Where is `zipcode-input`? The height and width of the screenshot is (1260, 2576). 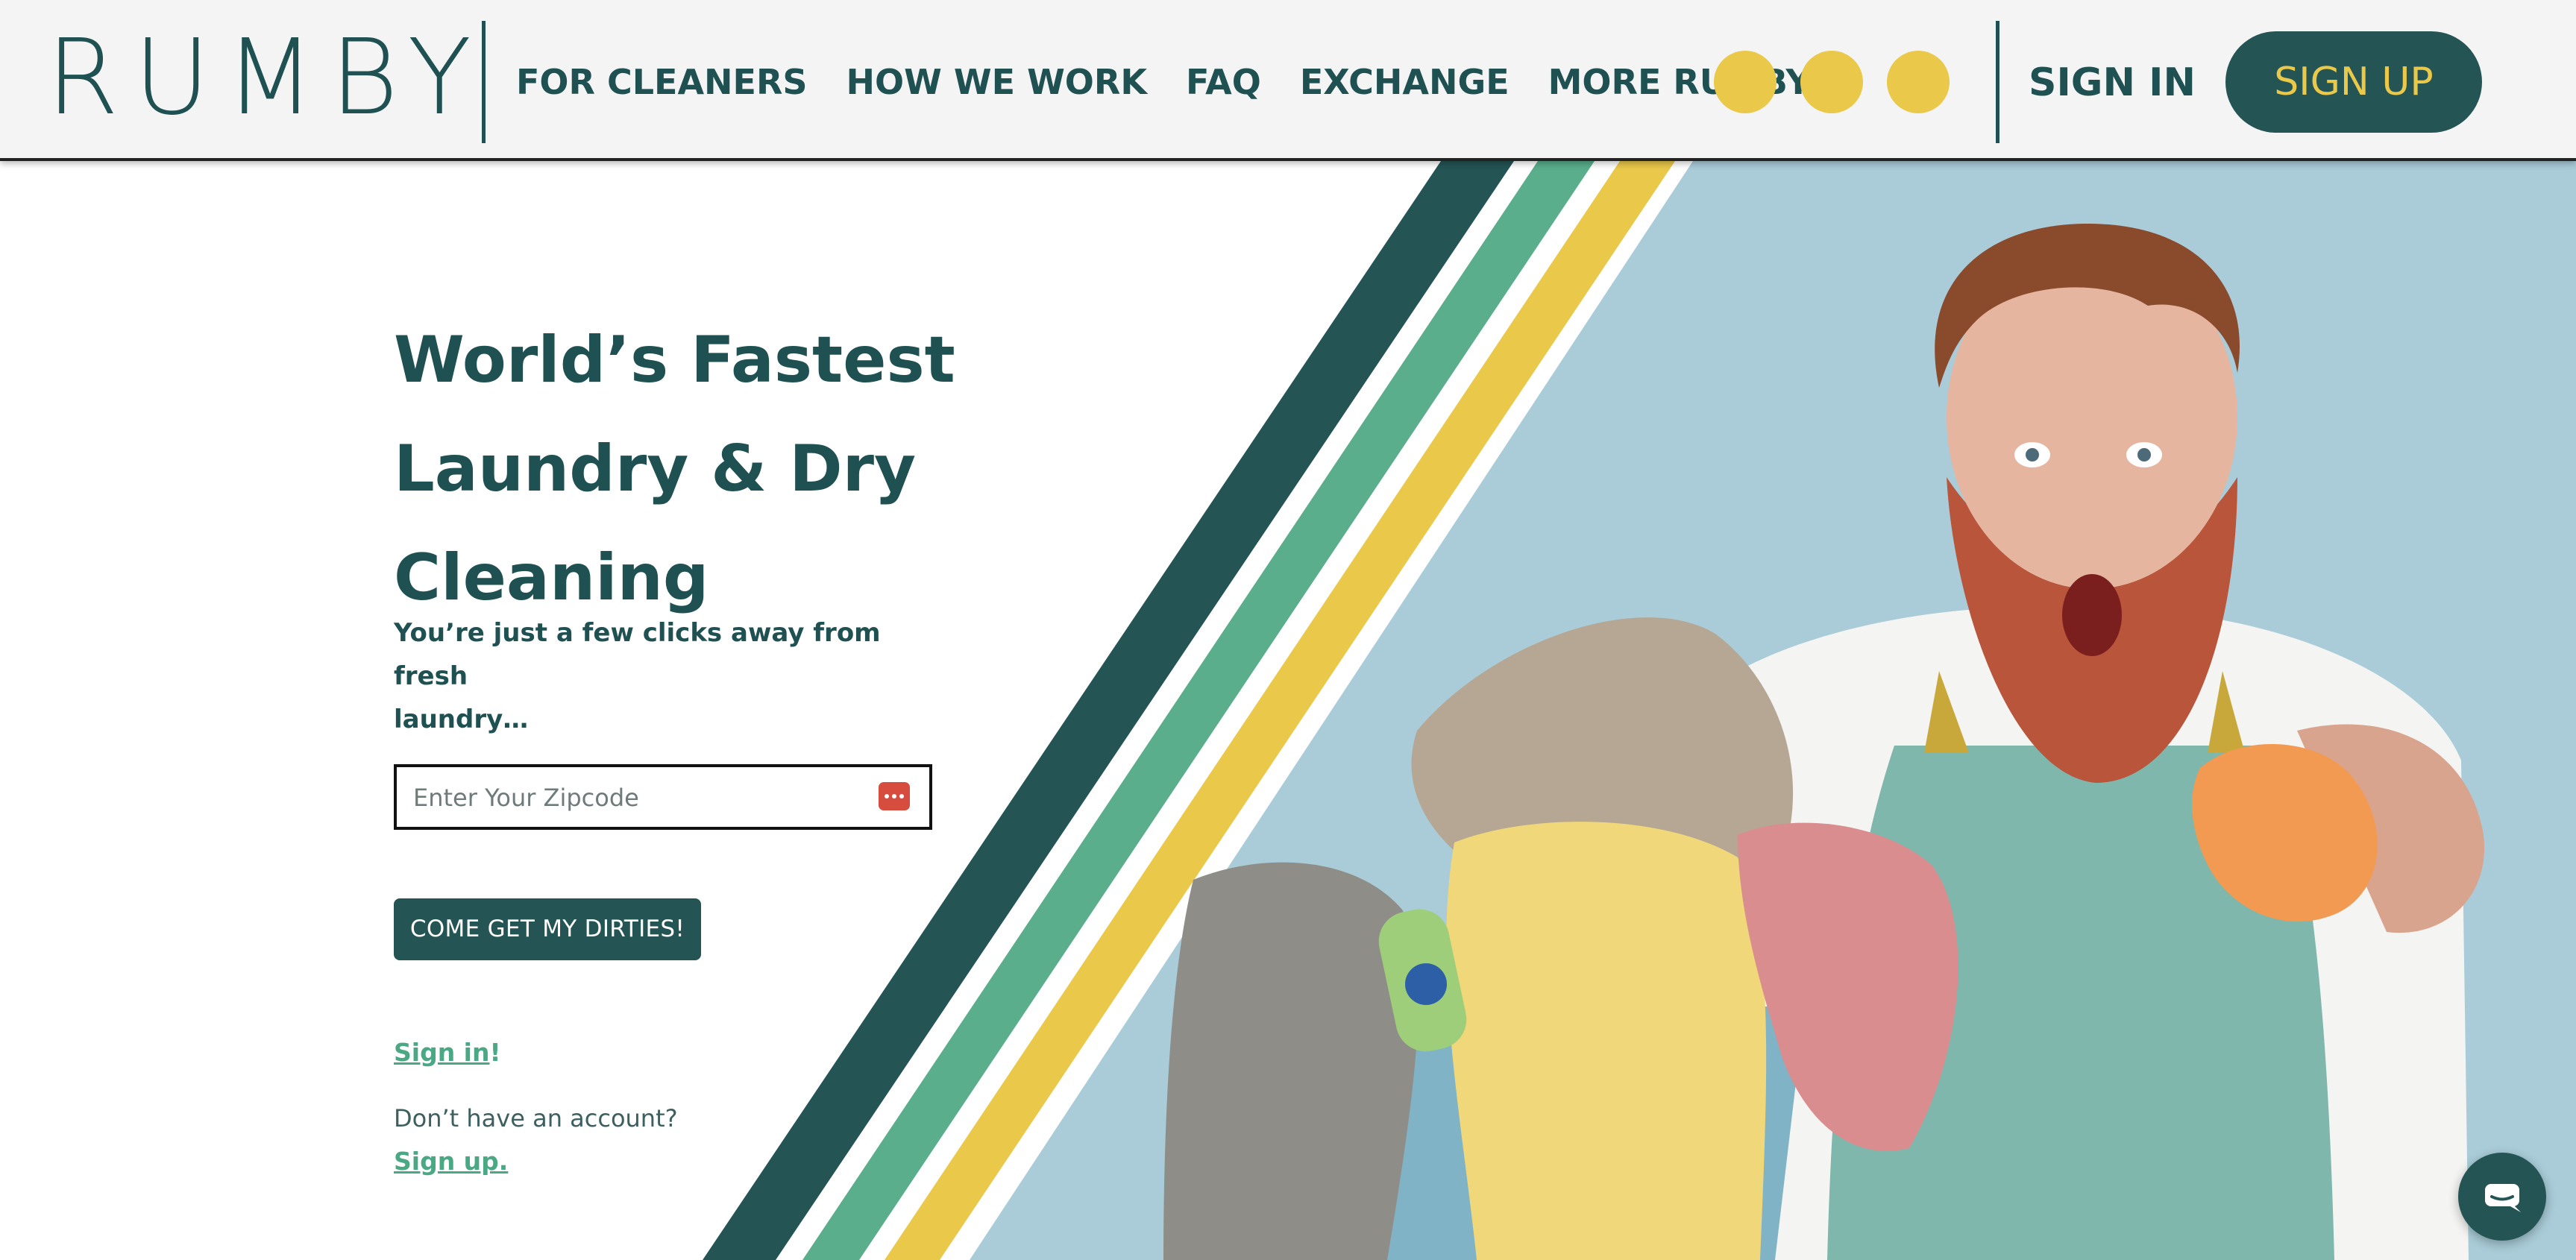 zipcode-input is located at coordinates (645, 797).